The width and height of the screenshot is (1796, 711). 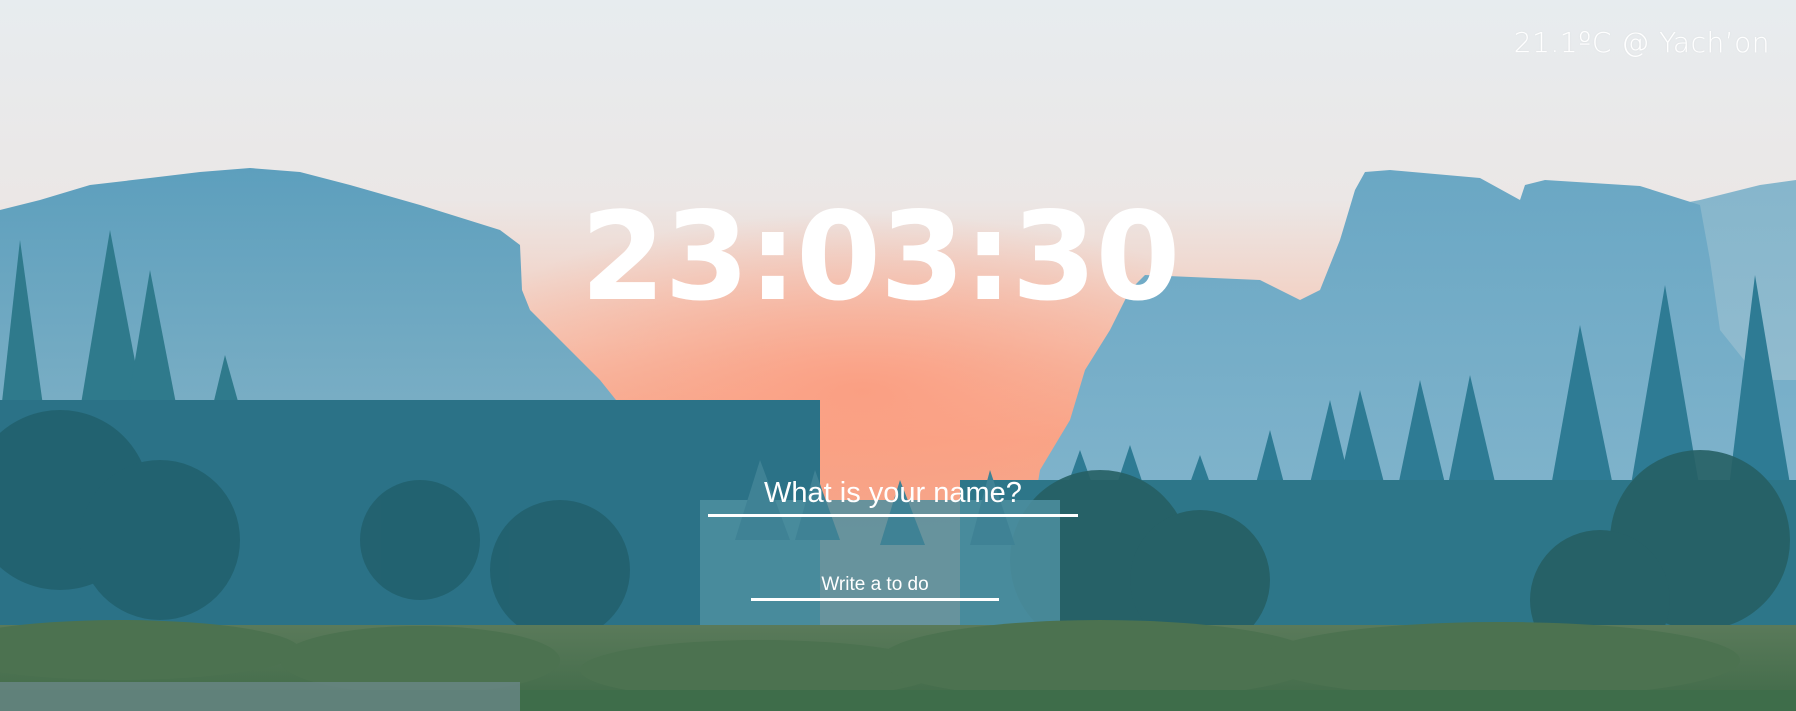 What do you see at coordinates (1641, 42) in the screenshot?
I see `weather-readout: 21.1ºC @ Yach’on` at bounding box center [1641, 42].